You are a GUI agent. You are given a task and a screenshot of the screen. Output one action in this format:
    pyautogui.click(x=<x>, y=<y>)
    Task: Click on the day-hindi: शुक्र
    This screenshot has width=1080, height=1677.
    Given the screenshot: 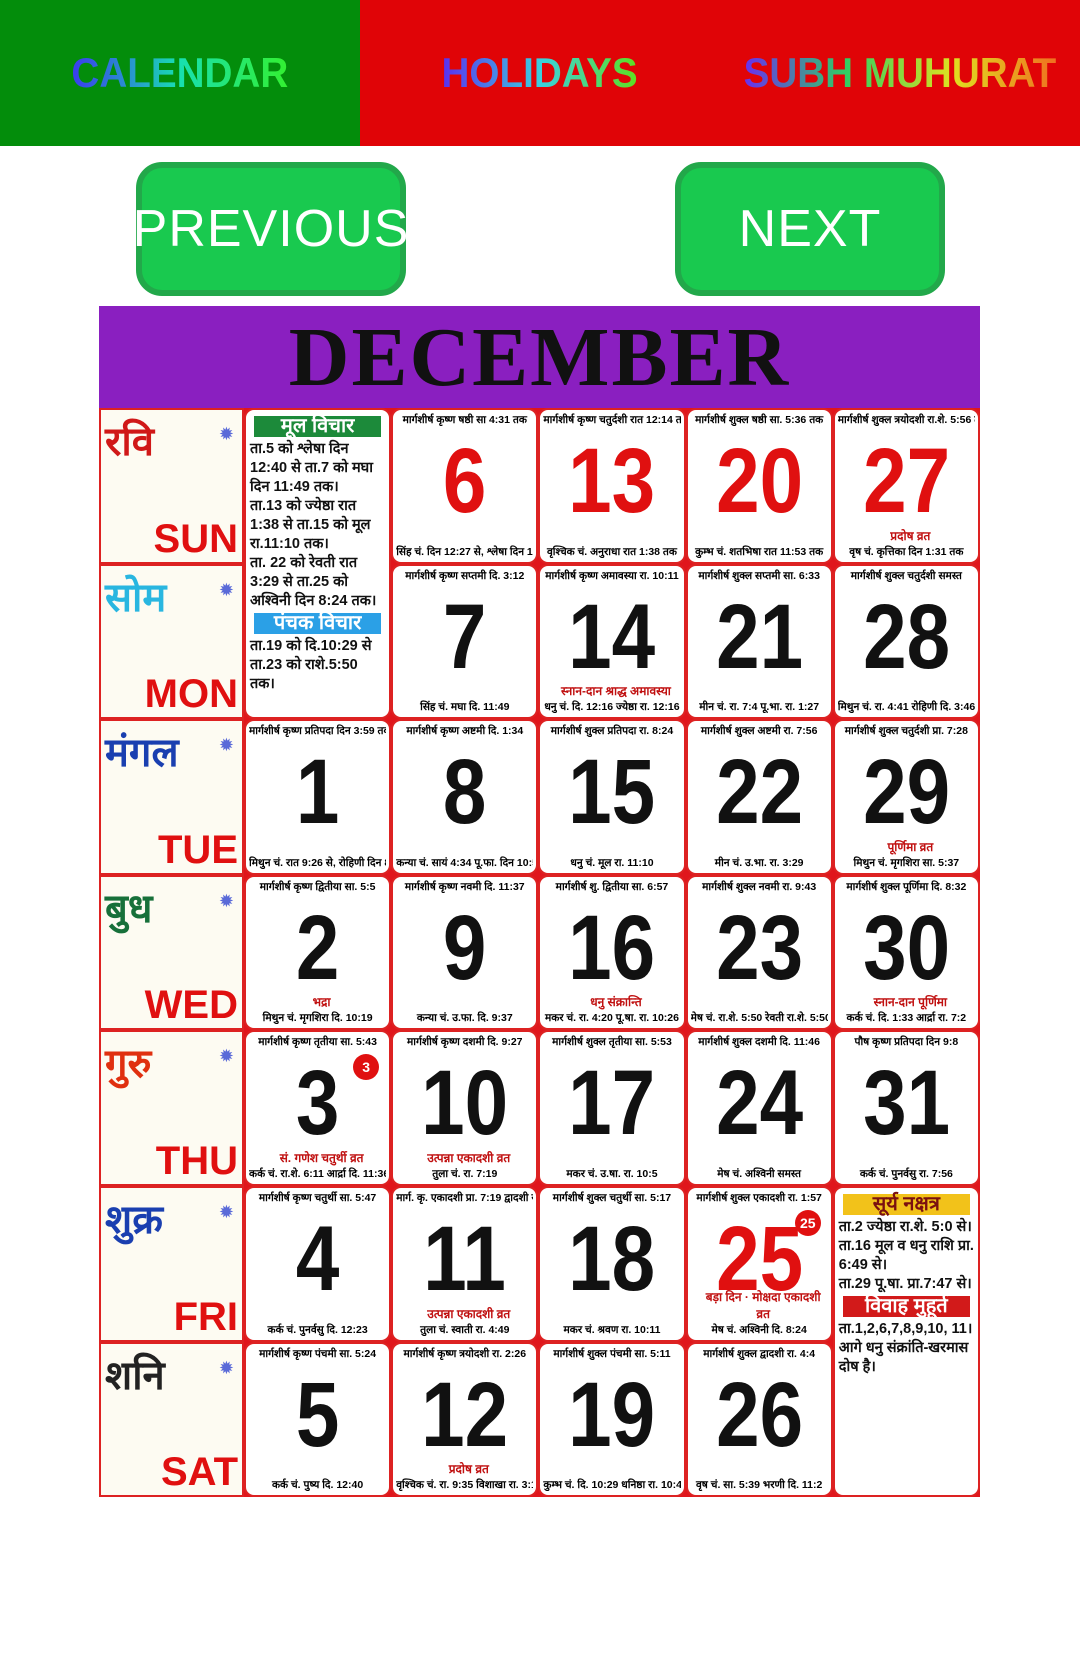 What is the action you would take?
    pyautogui.click(x=134, y=1219)
    